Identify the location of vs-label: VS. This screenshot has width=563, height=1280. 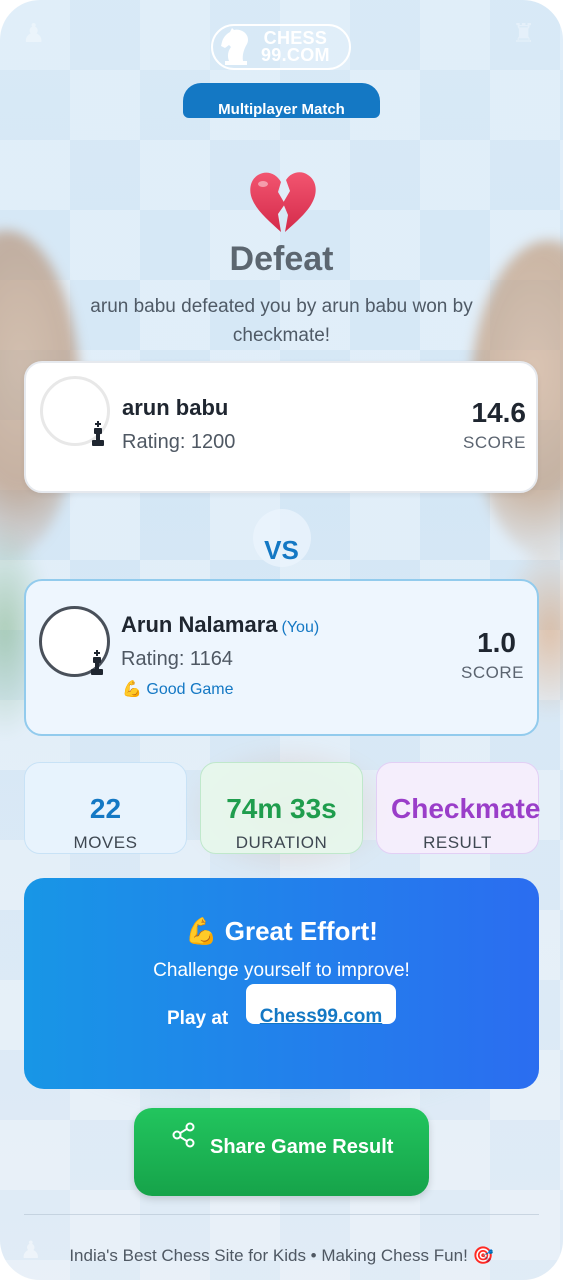
(281, 550).